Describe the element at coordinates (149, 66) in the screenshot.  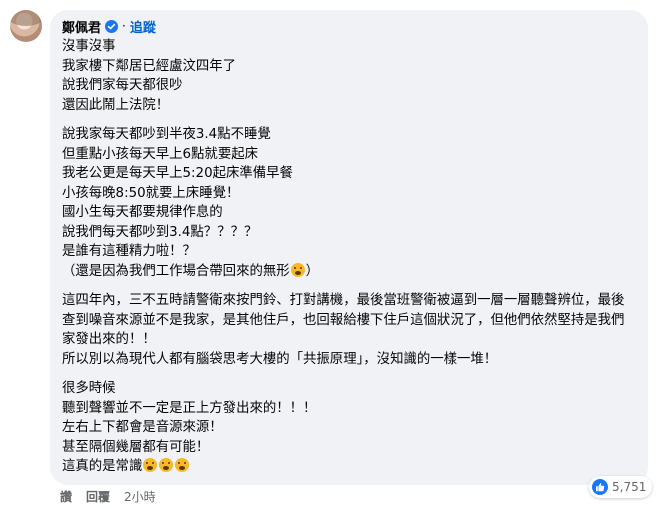
I see `text-line: 我家樓下鄰居已經盧汶四年了` at that location.